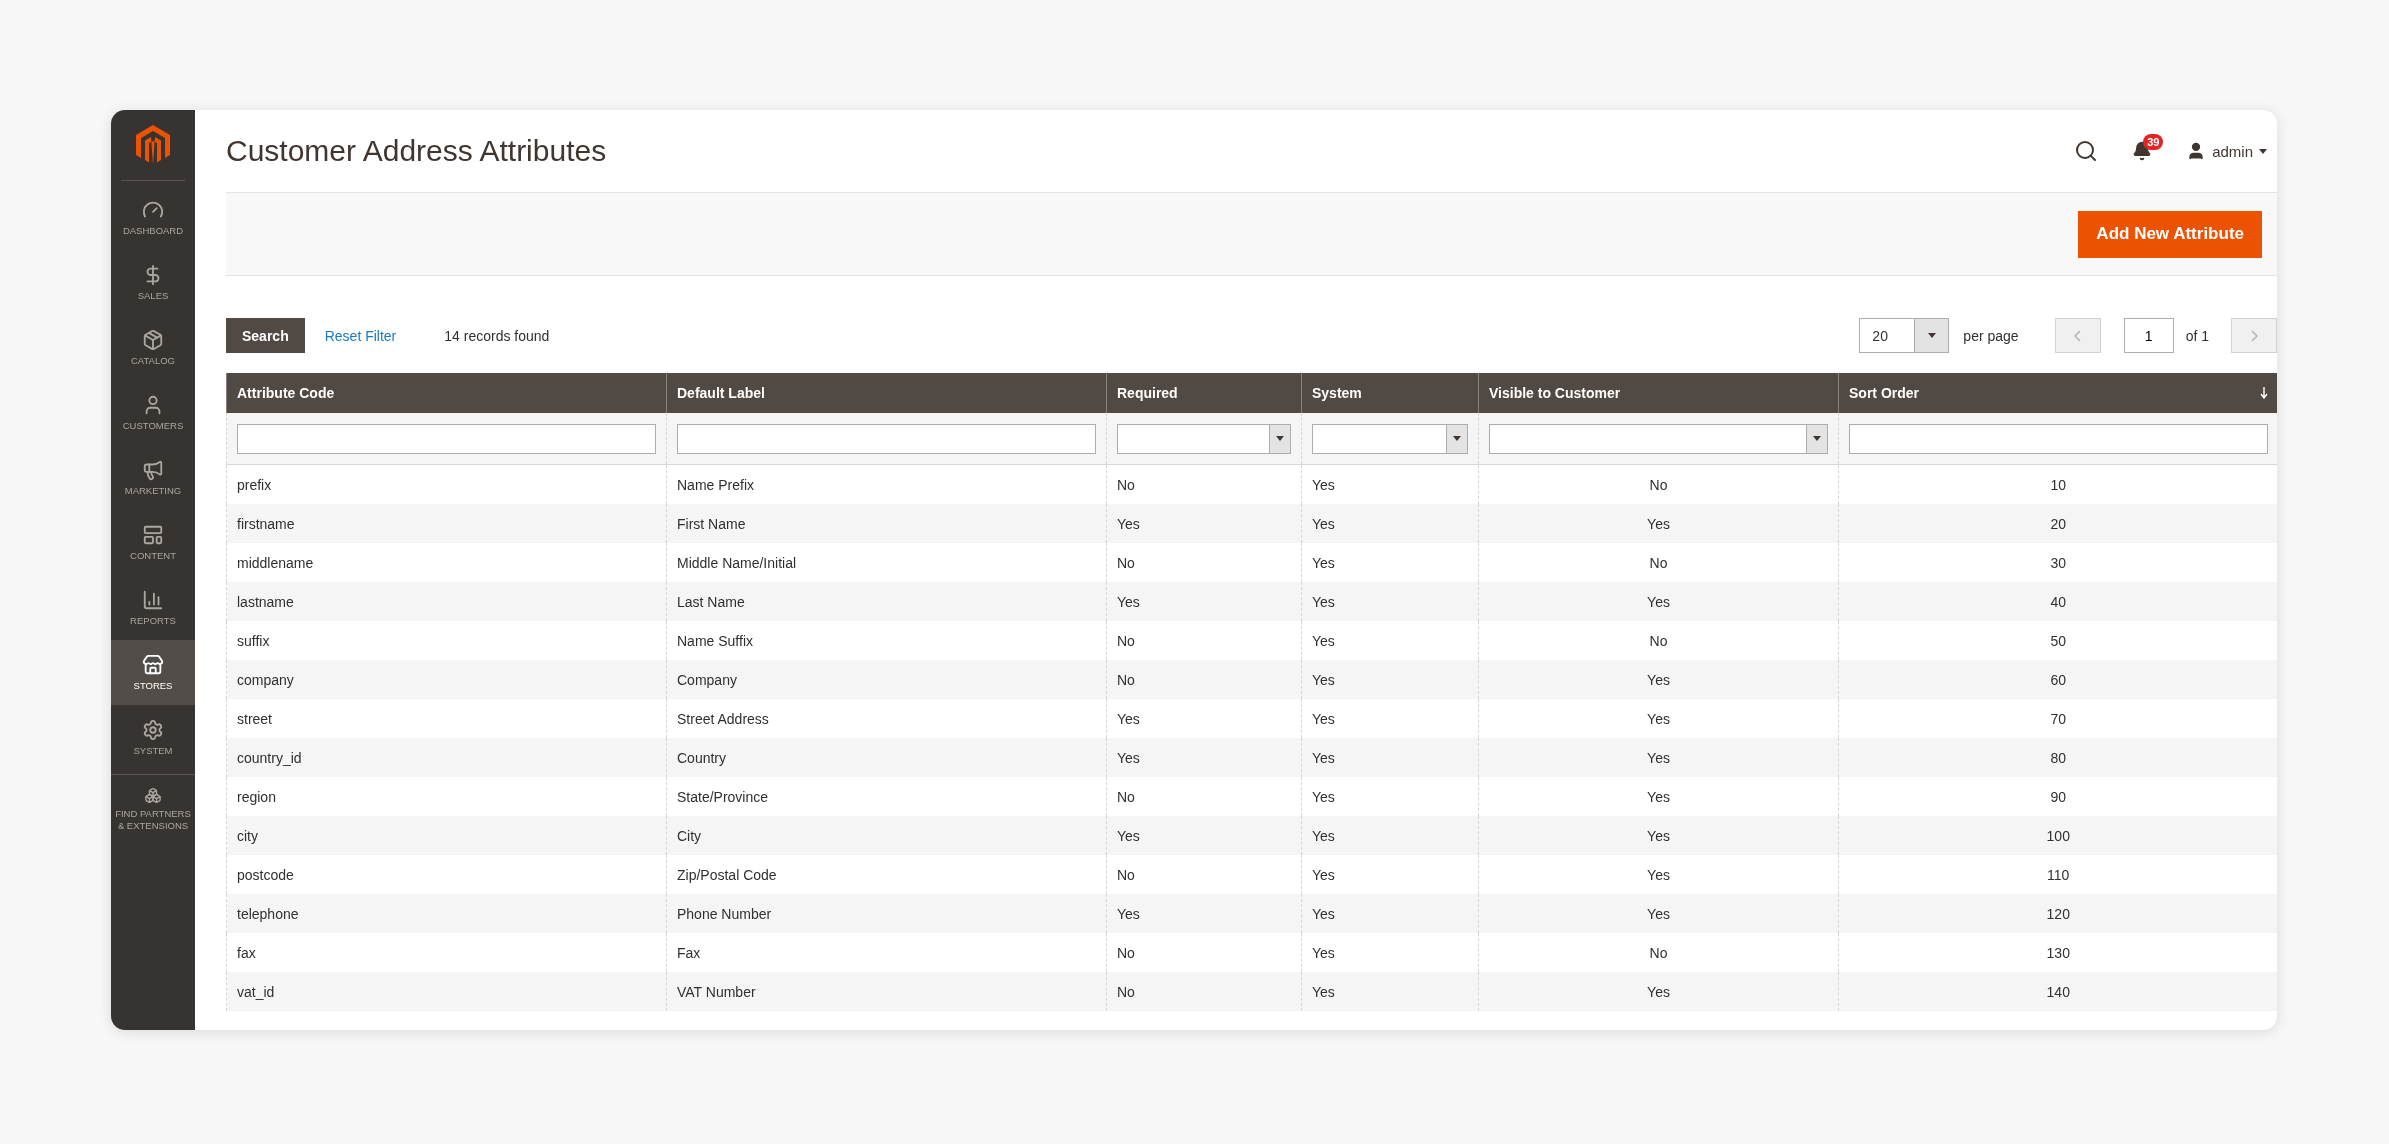 The width and height of the screenshot is (2389, 1144). What do you see at coordinates (360, 335) in the screenshot?
I see `reset-filter-link: Reset Filter` at bounding box center [360, 335].